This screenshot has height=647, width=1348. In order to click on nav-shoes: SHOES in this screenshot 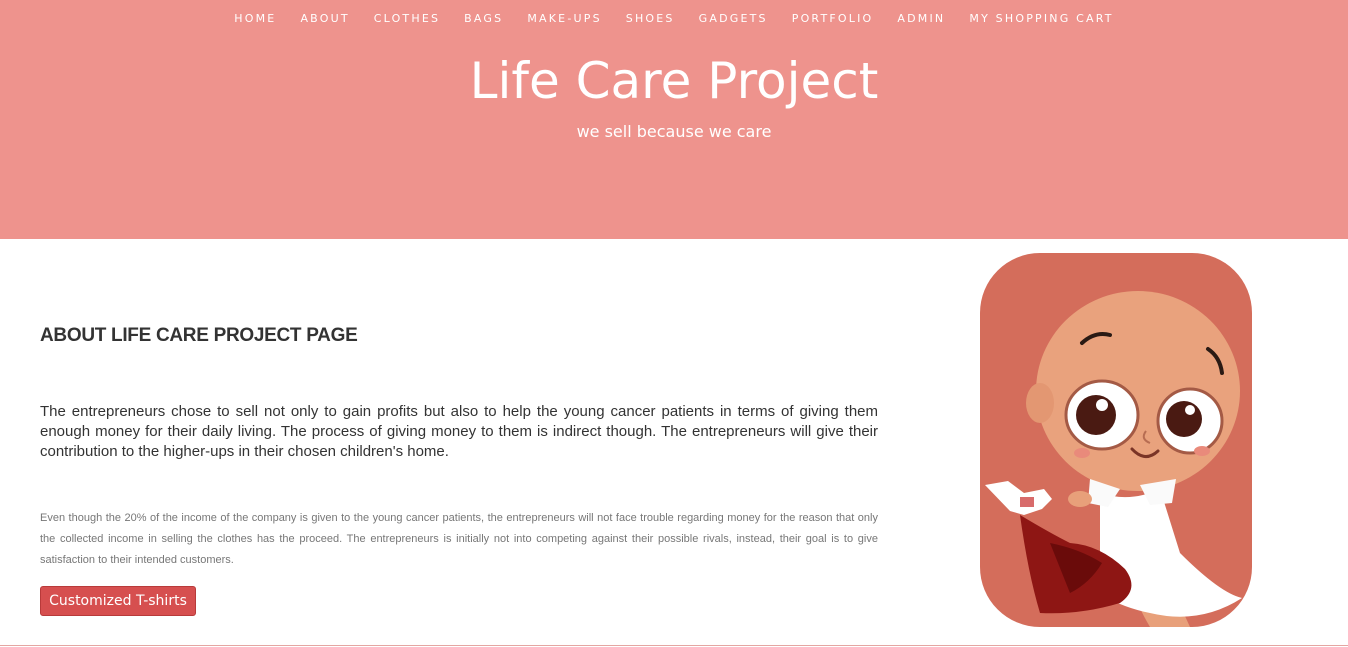, I will do `click(650, 19)`.